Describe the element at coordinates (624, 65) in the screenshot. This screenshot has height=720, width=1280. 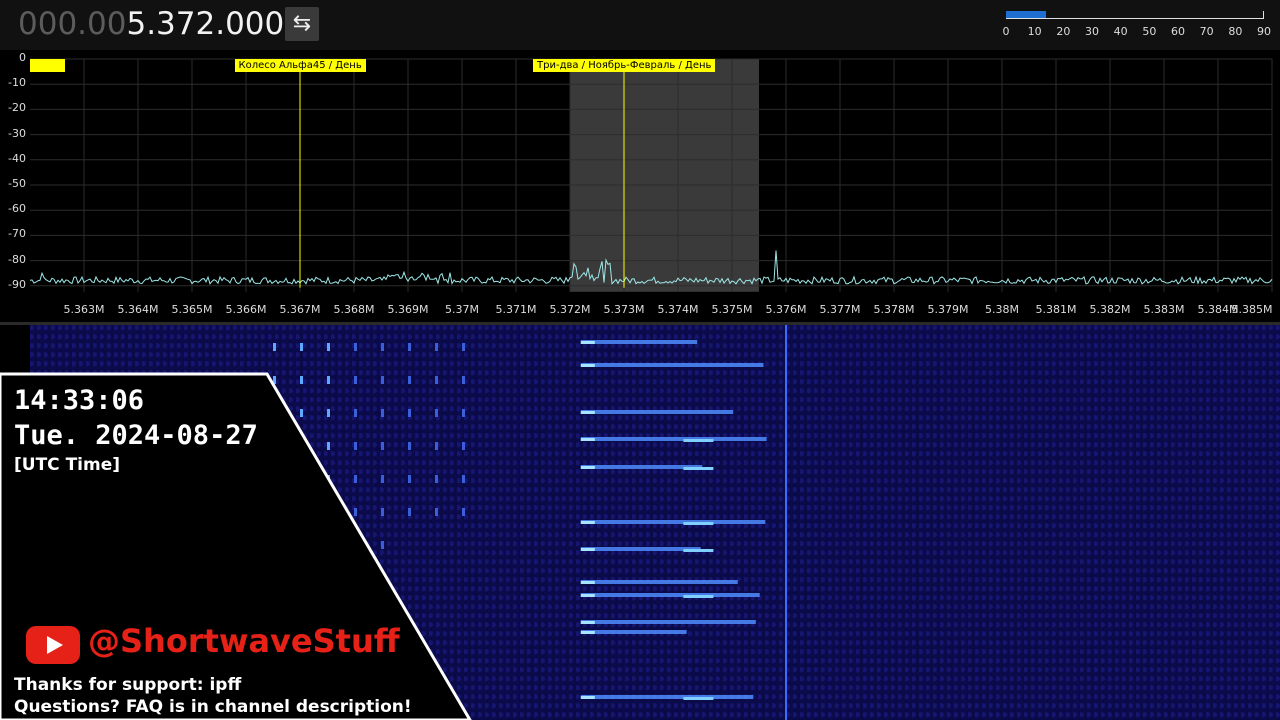
I see `station-marker-label: Три-два / Ноябрь-Февраль / День` at that location.